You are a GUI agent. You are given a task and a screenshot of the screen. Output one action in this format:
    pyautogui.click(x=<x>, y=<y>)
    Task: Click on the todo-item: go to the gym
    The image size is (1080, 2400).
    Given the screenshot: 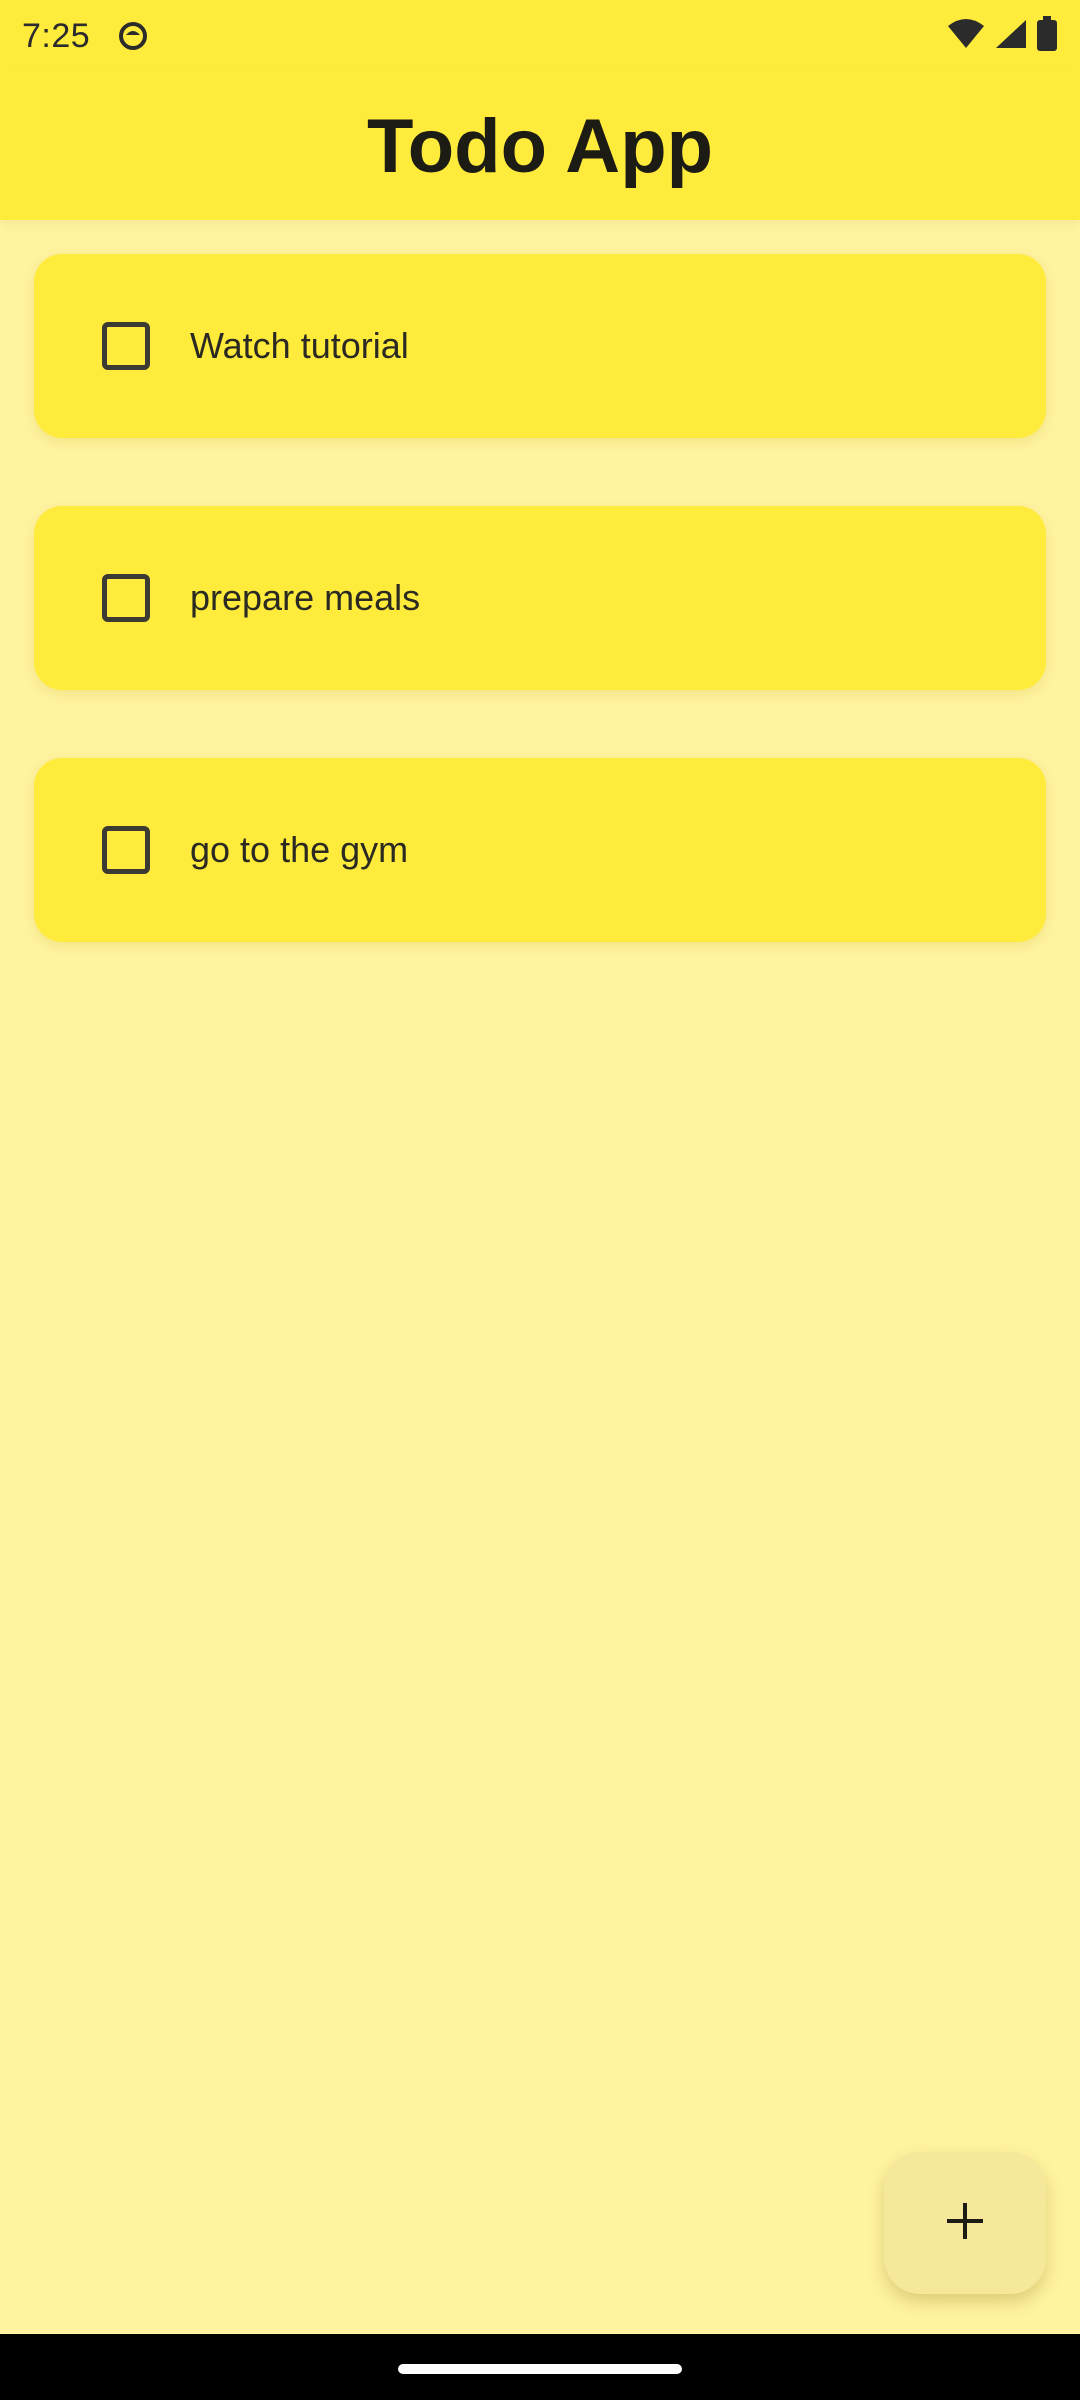 What is the action you would take?
    pyautogui.click(x=540, y=850)
    